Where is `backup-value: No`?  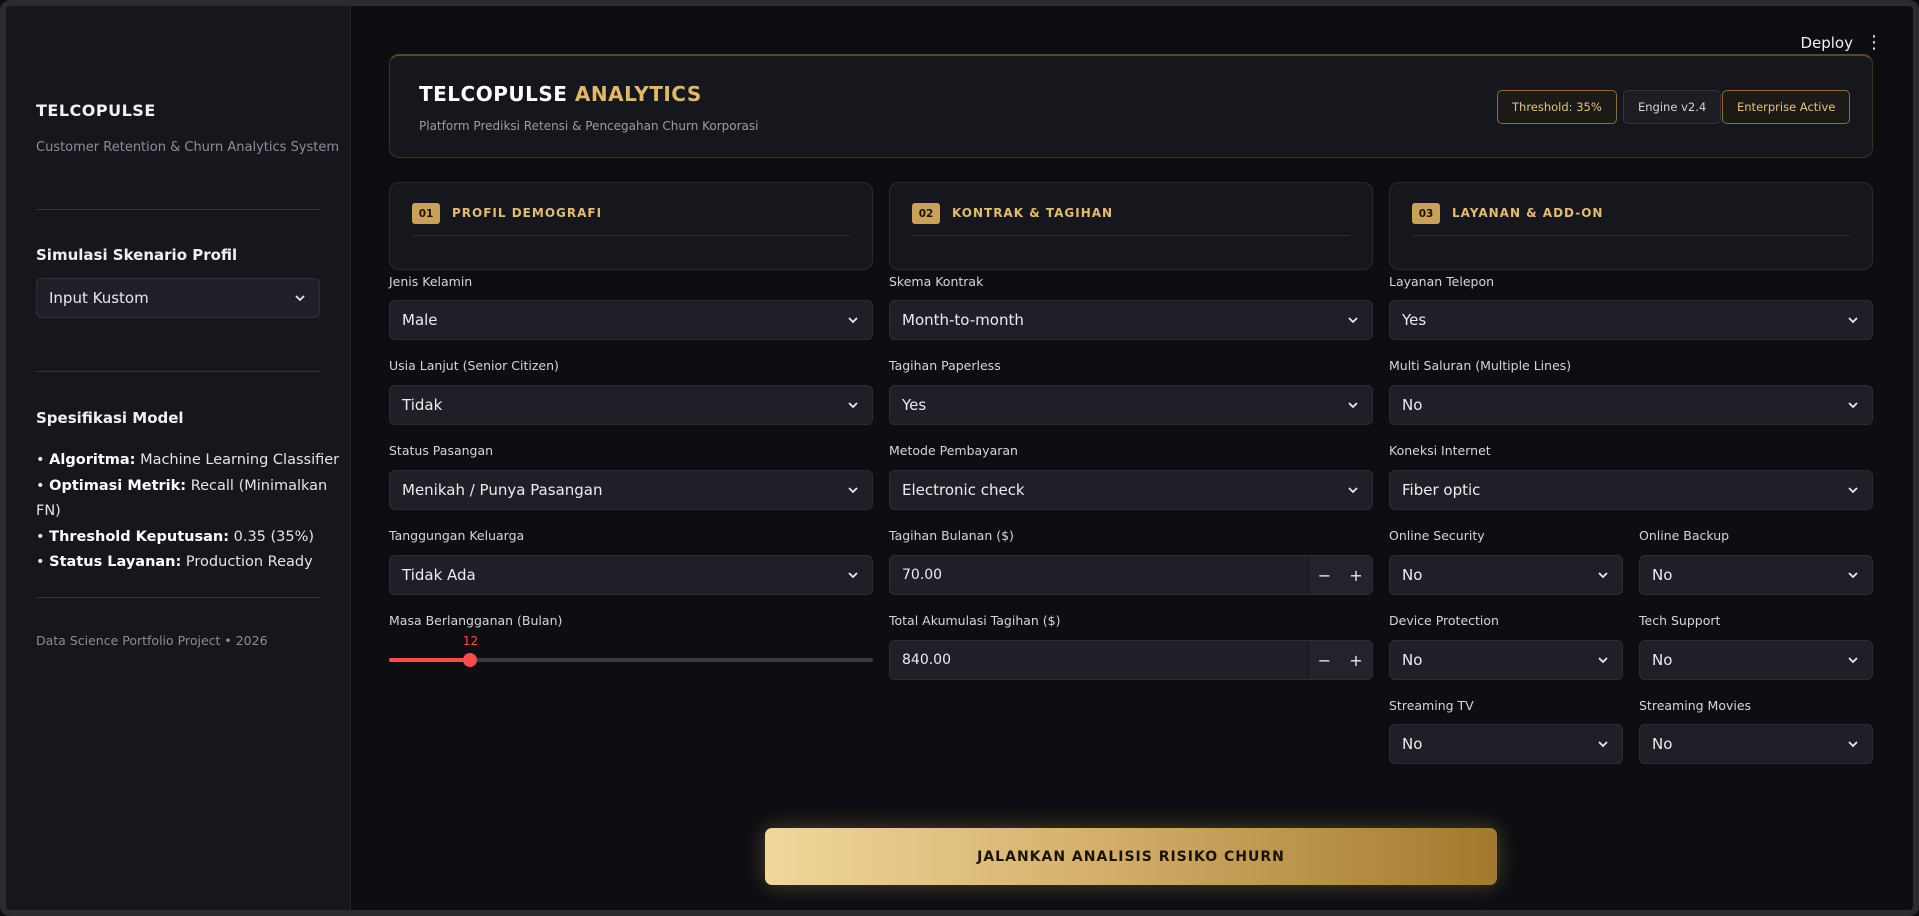
backup-value: No is located at coordinates (1662, 575).